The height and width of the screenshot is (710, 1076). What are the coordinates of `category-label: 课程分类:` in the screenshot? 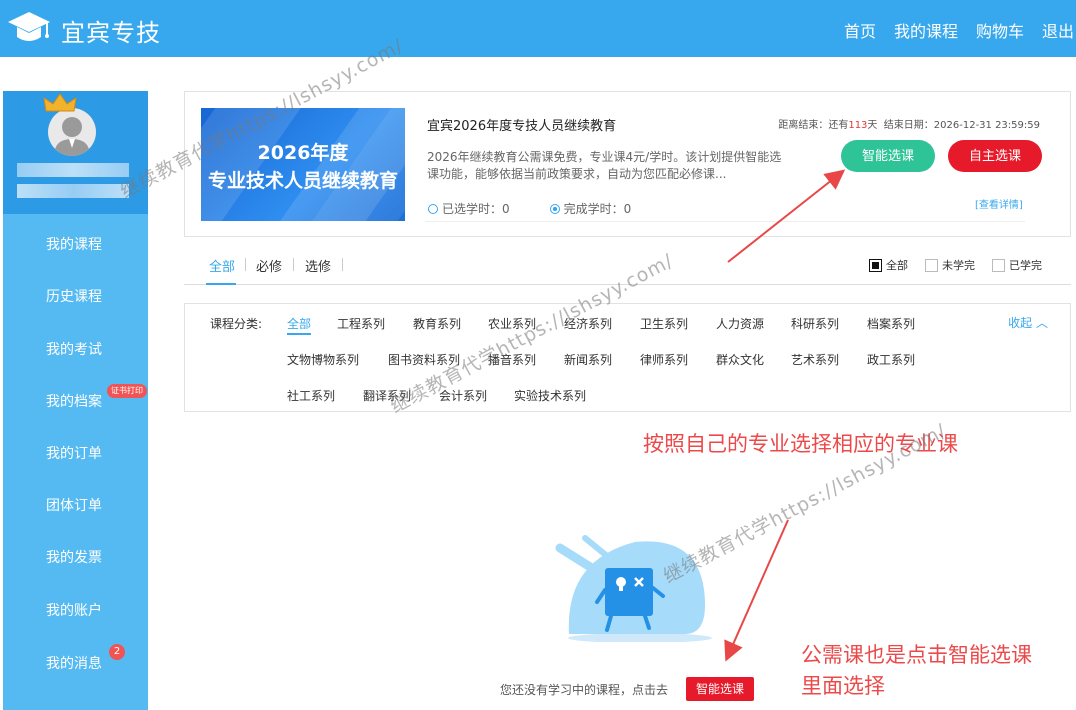 It's located at (236, 324).